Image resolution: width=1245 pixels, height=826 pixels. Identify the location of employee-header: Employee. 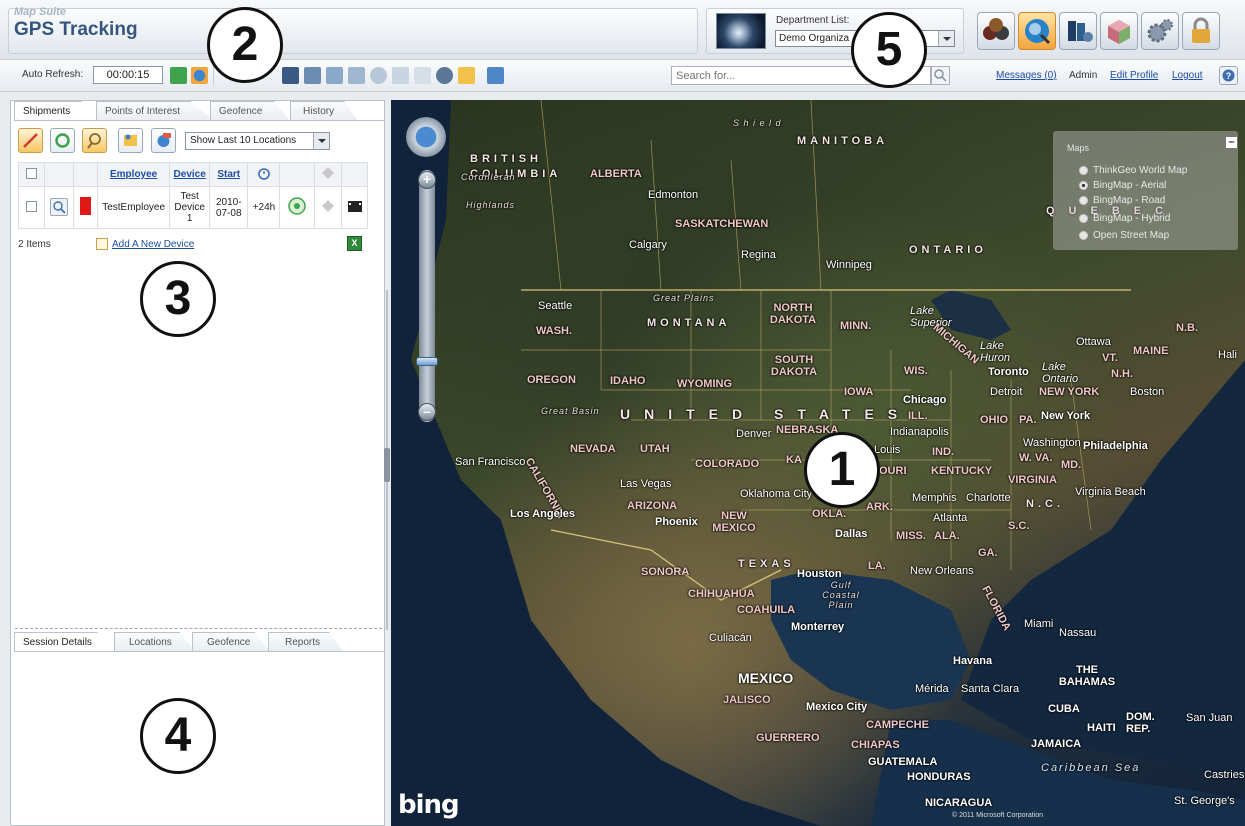
(133, 174).